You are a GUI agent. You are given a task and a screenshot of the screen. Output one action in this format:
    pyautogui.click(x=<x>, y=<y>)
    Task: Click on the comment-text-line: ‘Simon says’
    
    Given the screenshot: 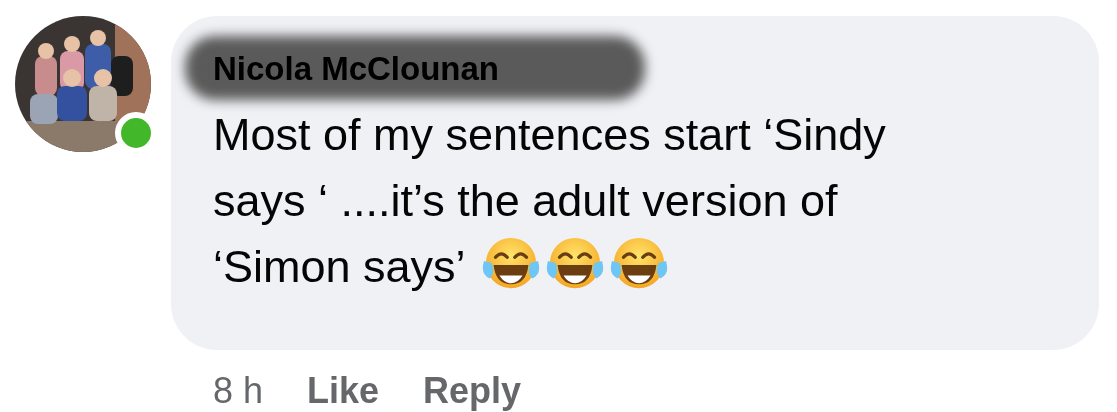 What is the action you would take?
    pyautogui.click(x=339, y=266)
    